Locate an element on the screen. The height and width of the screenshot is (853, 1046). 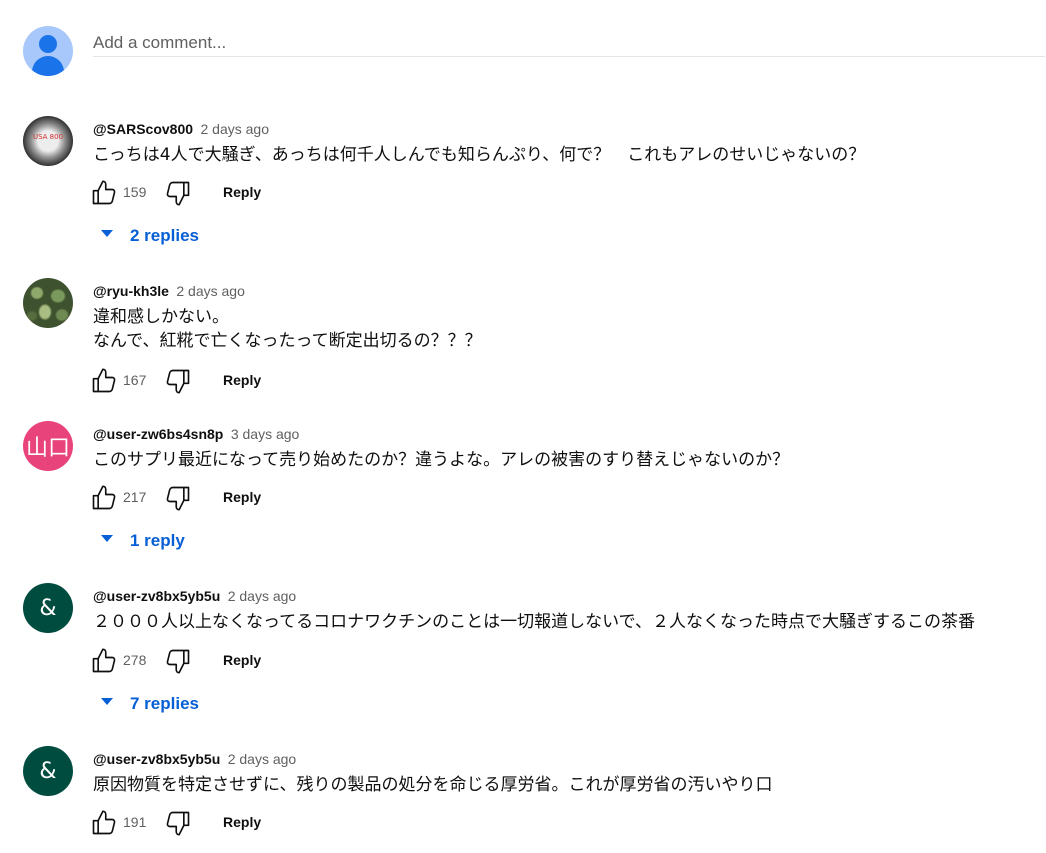
avatar is located at coordinates (48, 303).